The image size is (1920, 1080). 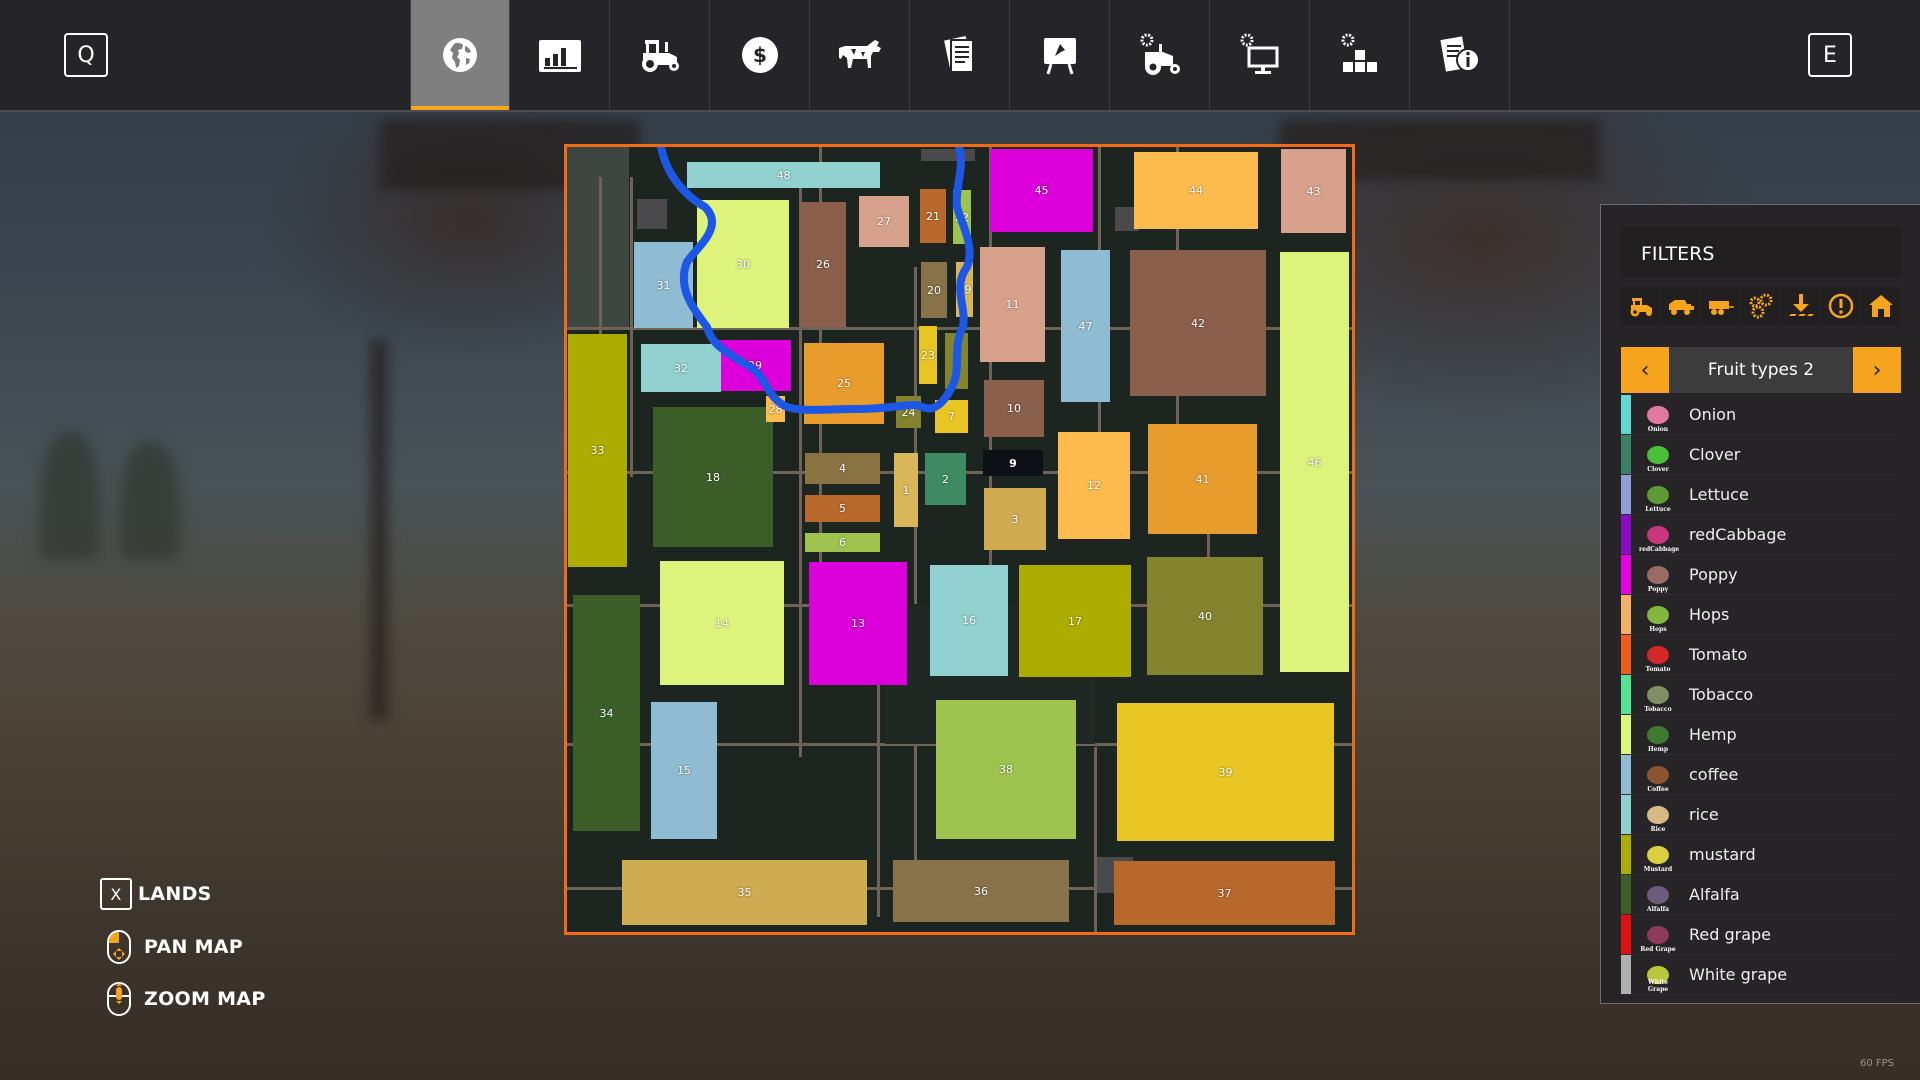 I want to click on fruit-icon-caption: Clover, so click(x=1658, y=469).